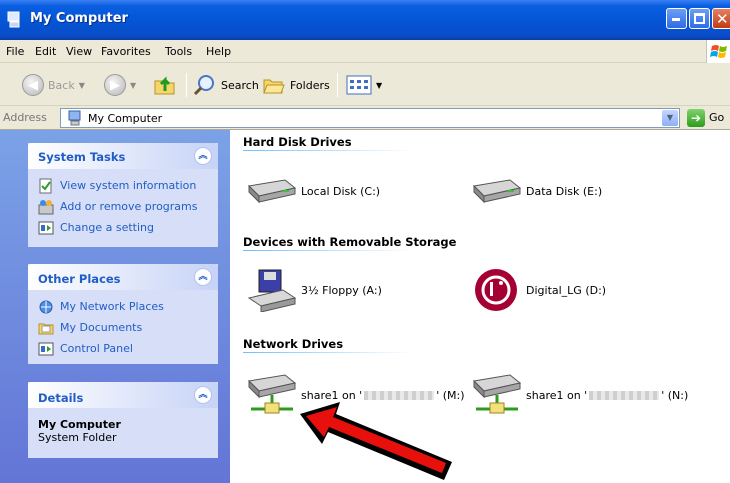 The image size is (730, 483). What do you see at coordinates (370, 118) in the screenshot?
I see `address-input: My Computer ▼` at bounding box center [370, 118].